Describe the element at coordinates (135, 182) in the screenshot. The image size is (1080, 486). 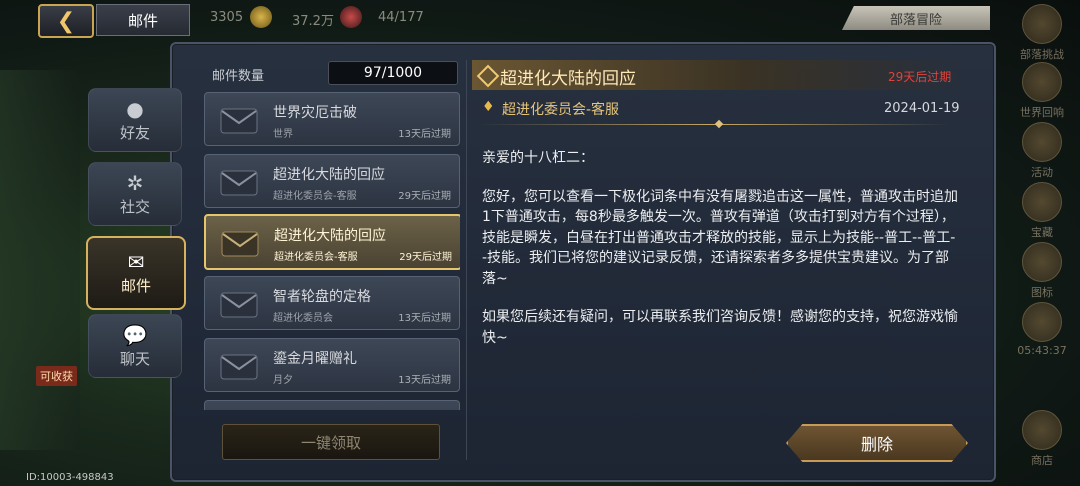
I see `social-icon: ✲` at that location.